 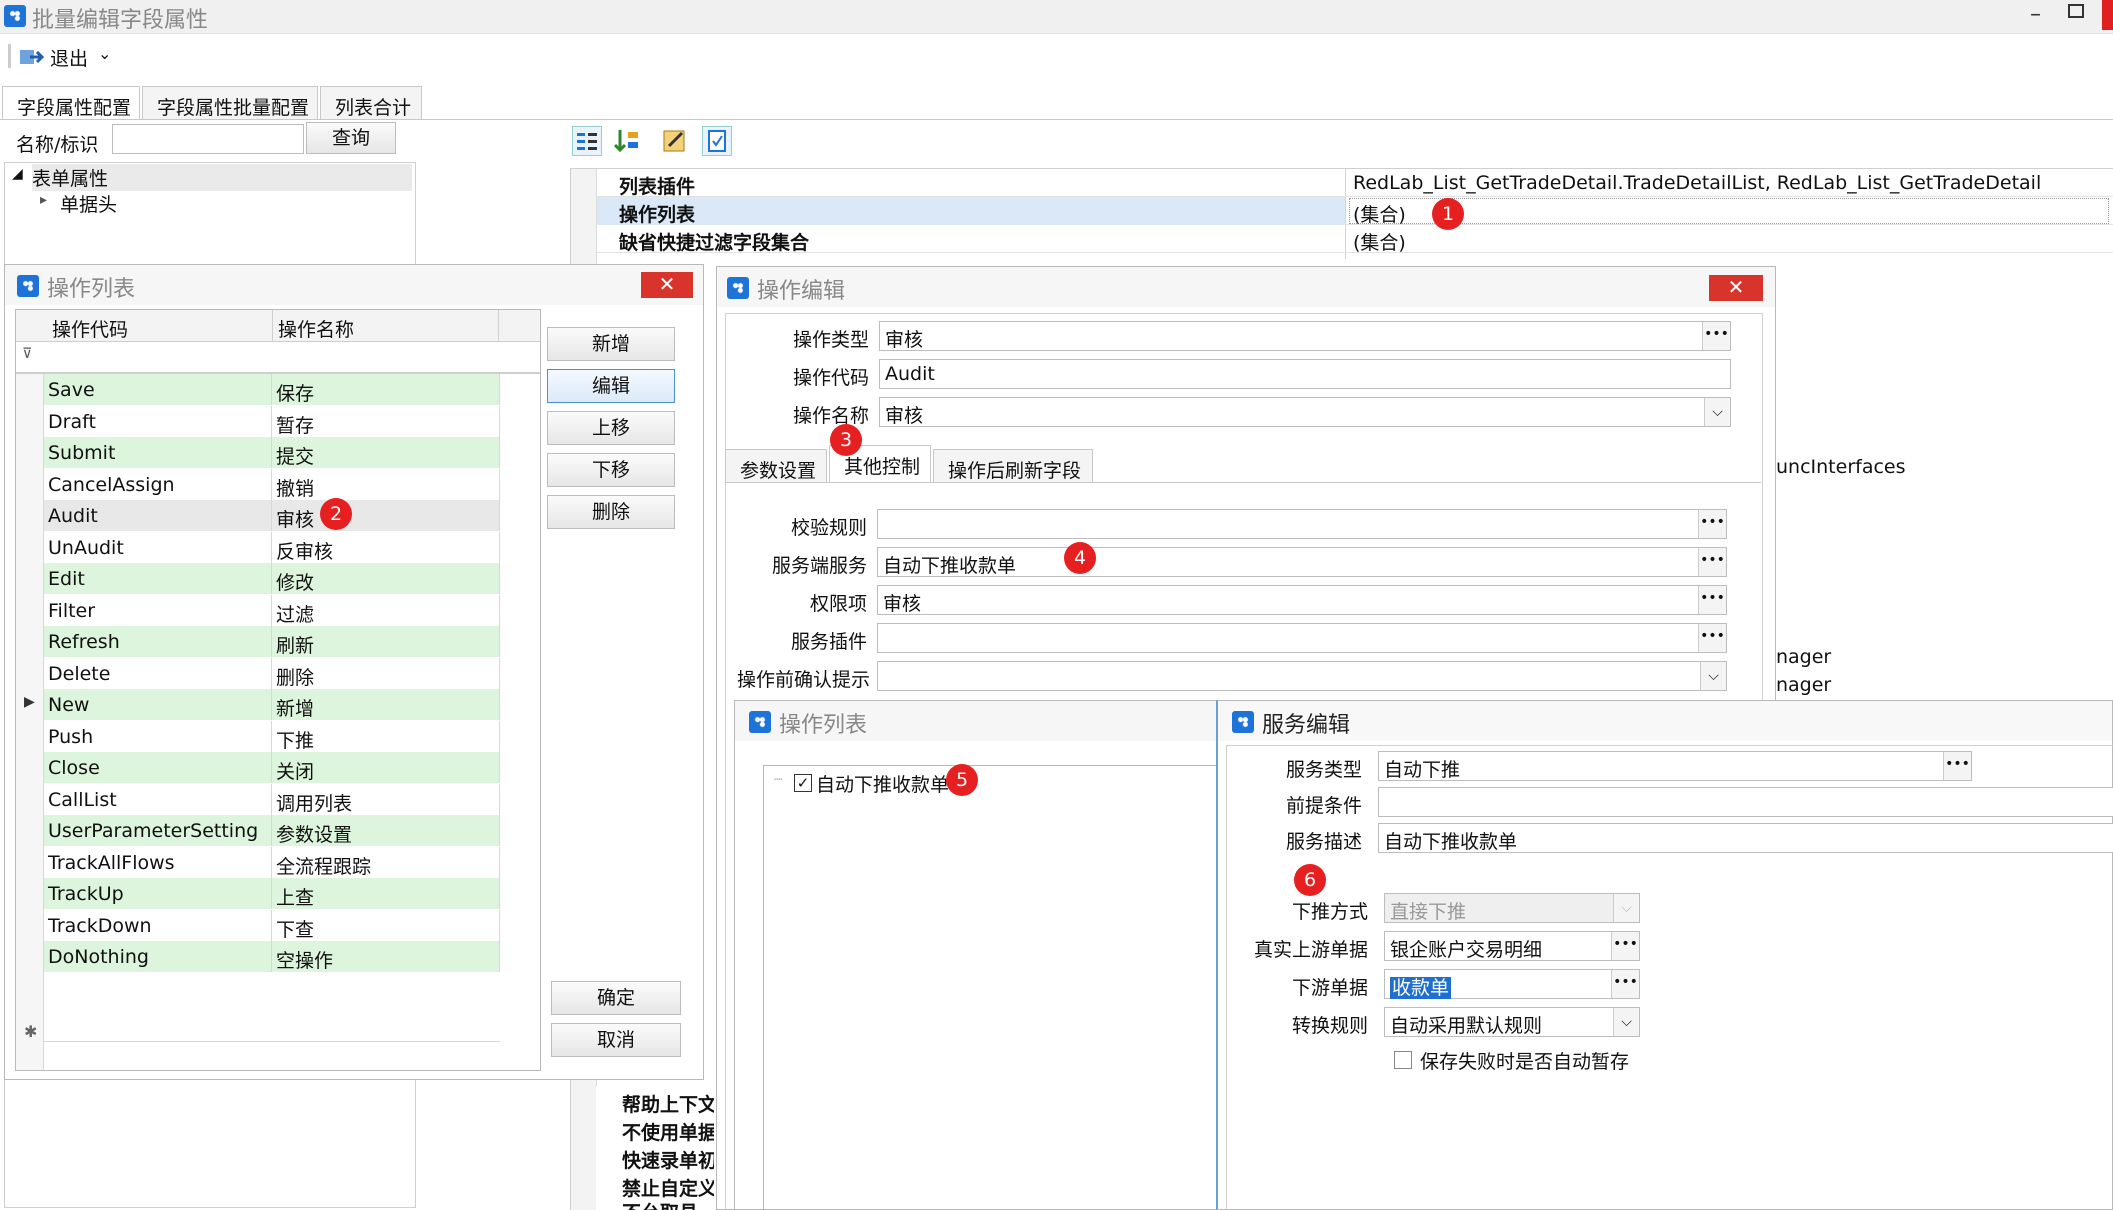 I want to click on table-row: Delete 删除, so click(x=272, y=673).